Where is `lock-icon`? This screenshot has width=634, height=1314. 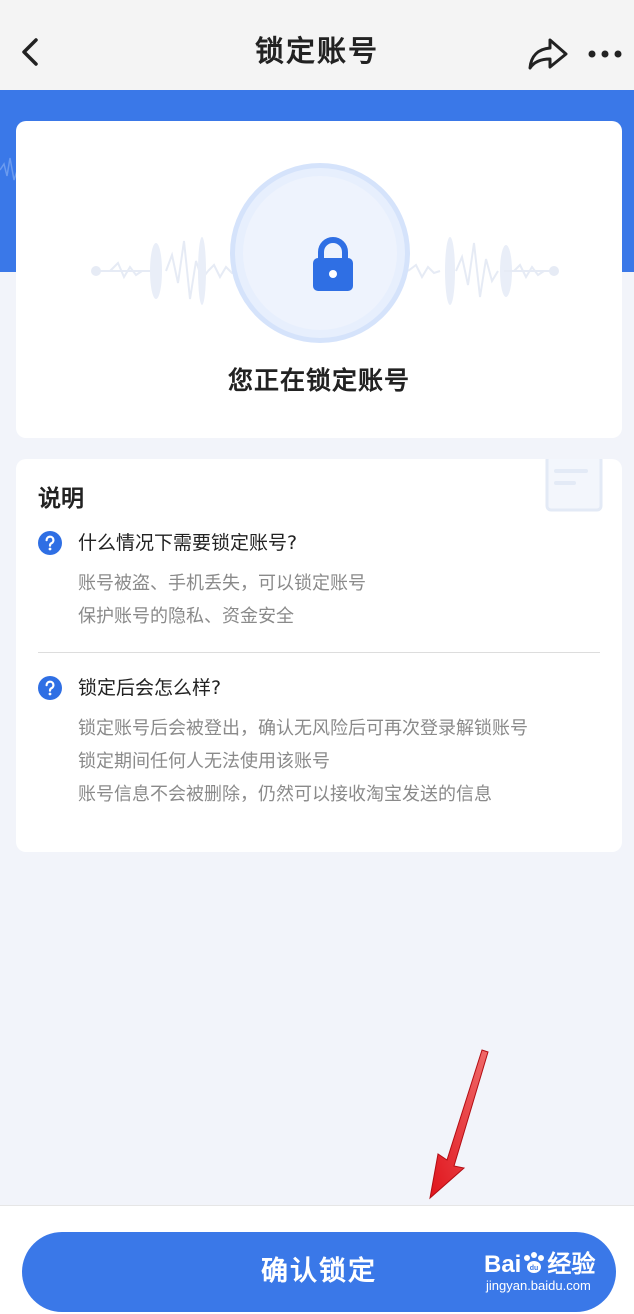 lock-icon is located at coordinates (333, 264).